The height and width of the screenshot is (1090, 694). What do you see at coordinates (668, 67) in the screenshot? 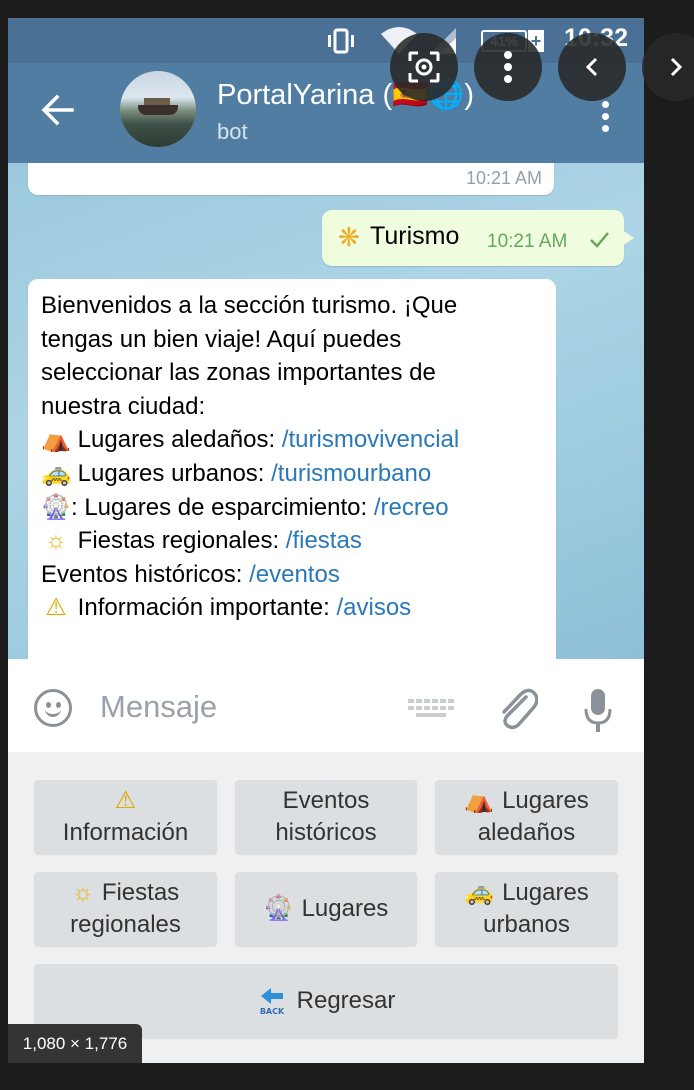
I see `next-image-button` at bounding box center [668, 67].